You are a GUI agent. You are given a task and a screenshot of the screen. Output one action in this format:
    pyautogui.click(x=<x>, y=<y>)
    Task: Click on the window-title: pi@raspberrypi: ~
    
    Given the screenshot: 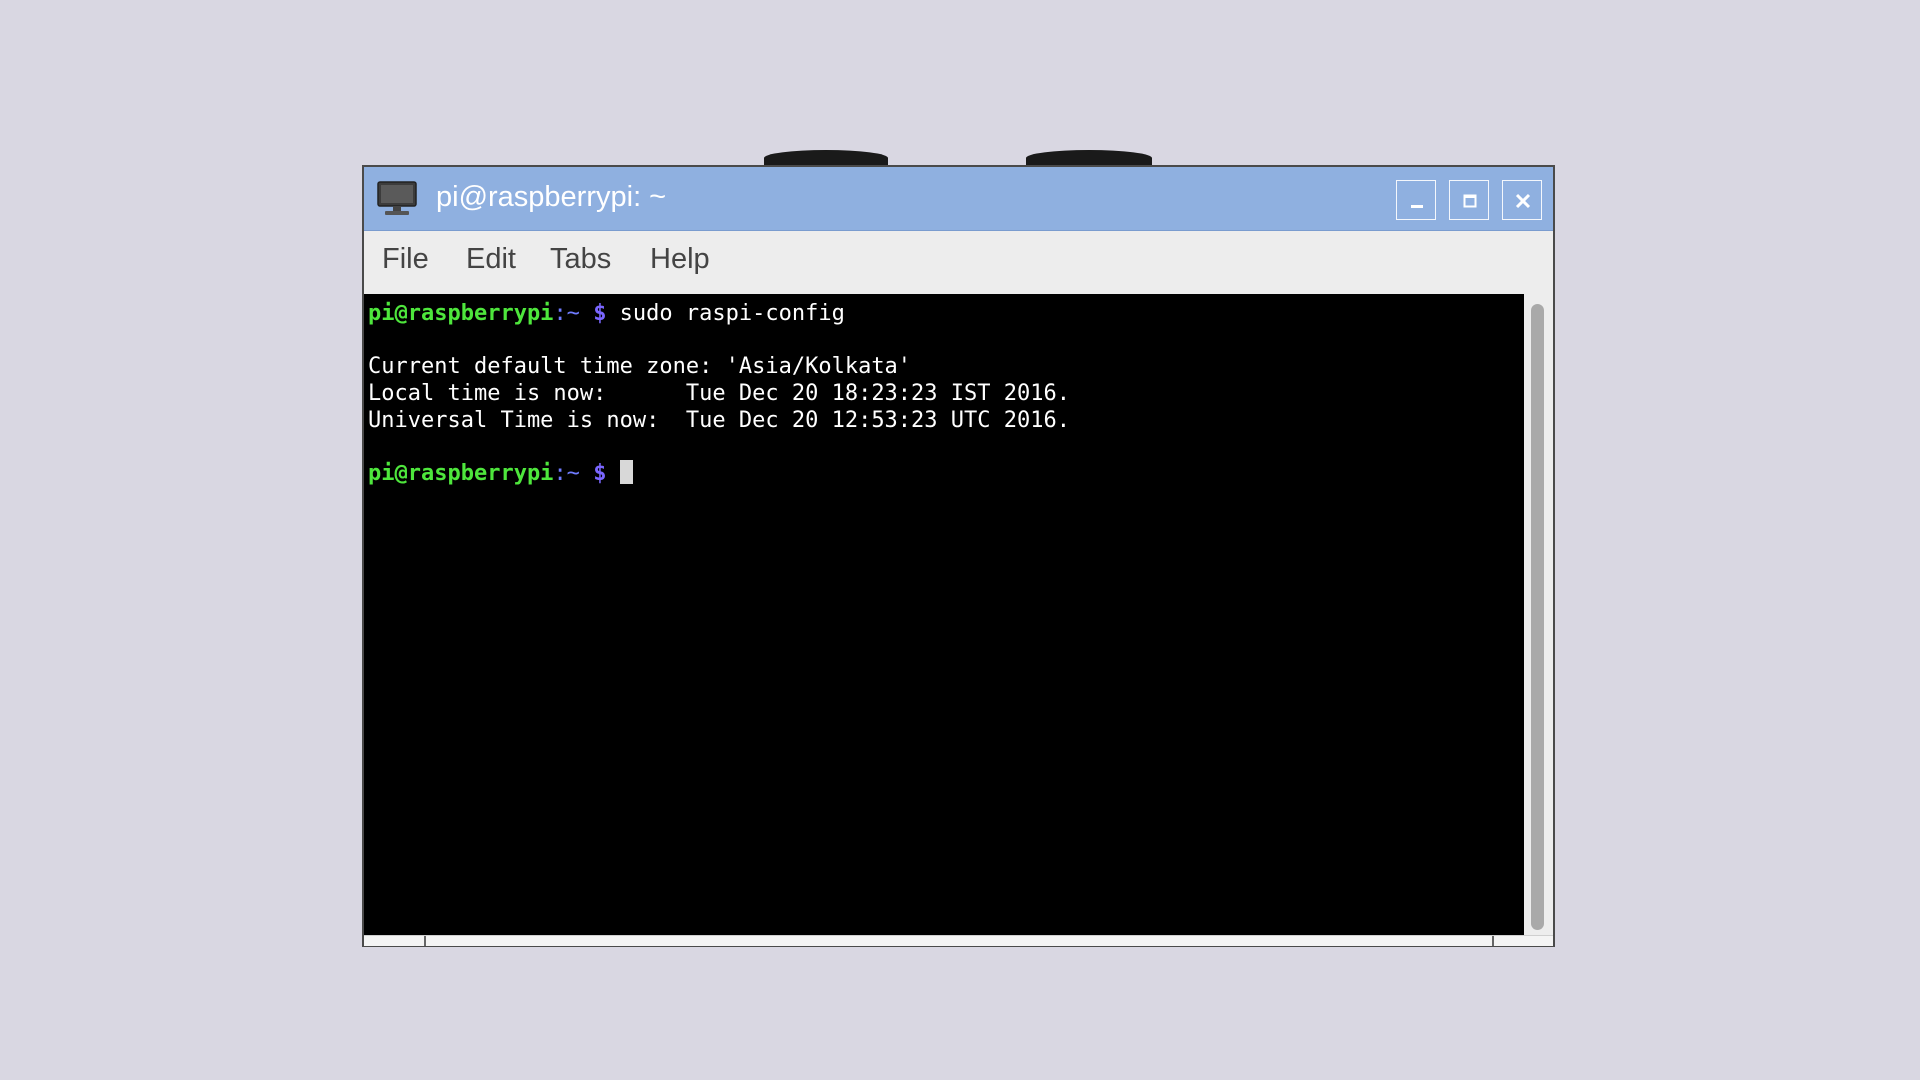 What is the action you would take?
    pyautogui.click(x=551, y=197)
    